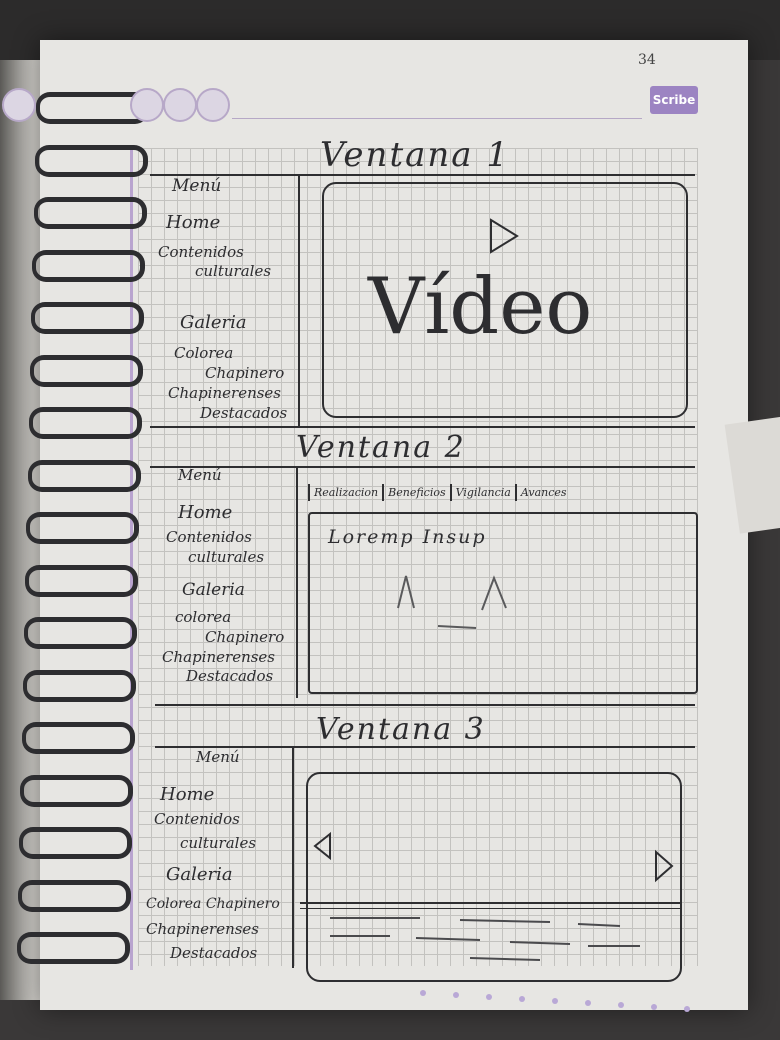 This screenshot has height=1040, width=780. Describe the element at coordinates (452, 602) in the screenshot. I see `image-placeholder` at that location.